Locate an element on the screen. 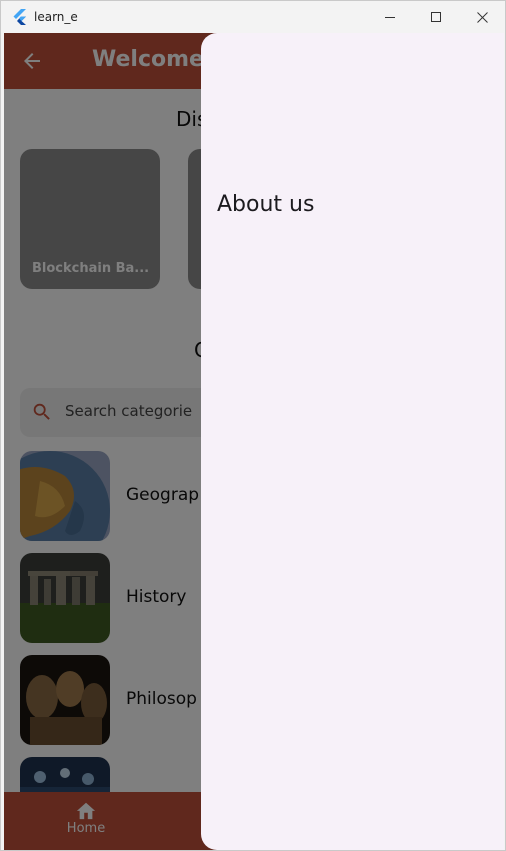 This screenshot has height=851, width=506. close-icon is located at coordinates (482, 17).